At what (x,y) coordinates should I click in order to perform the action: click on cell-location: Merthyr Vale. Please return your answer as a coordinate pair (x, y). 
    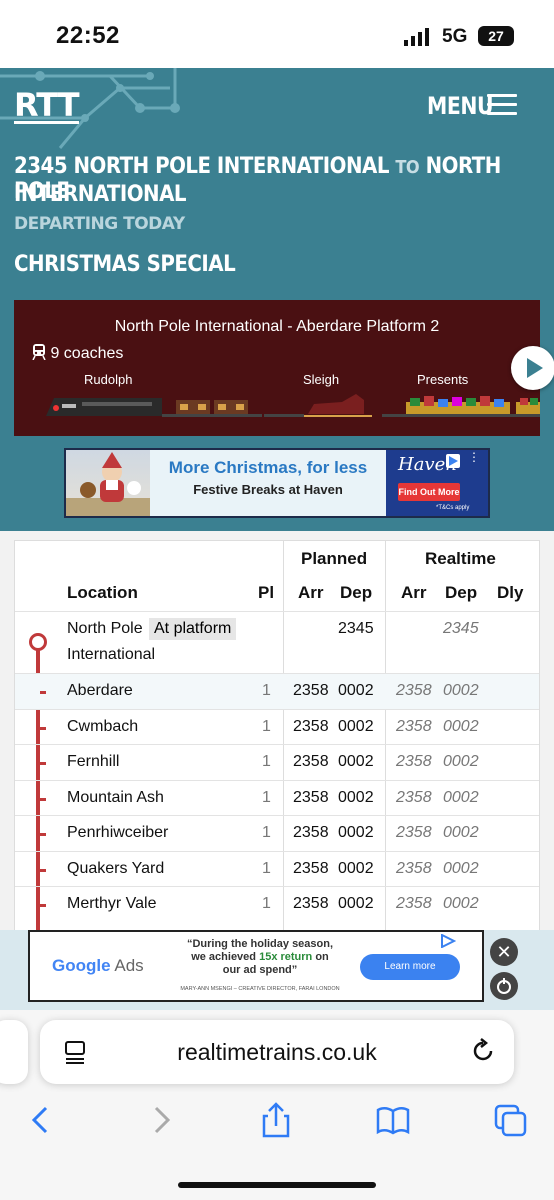
    Looking at the image, I should click on (112, 903).